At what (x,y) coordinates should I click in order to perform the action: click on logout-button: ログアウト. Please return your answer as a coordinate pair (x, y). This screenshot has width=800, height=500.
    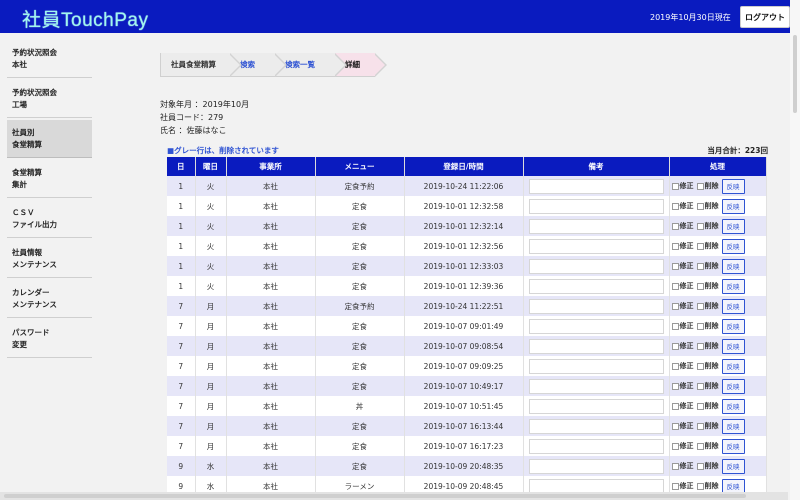
    Looking at the image, I should click on (765, 17).